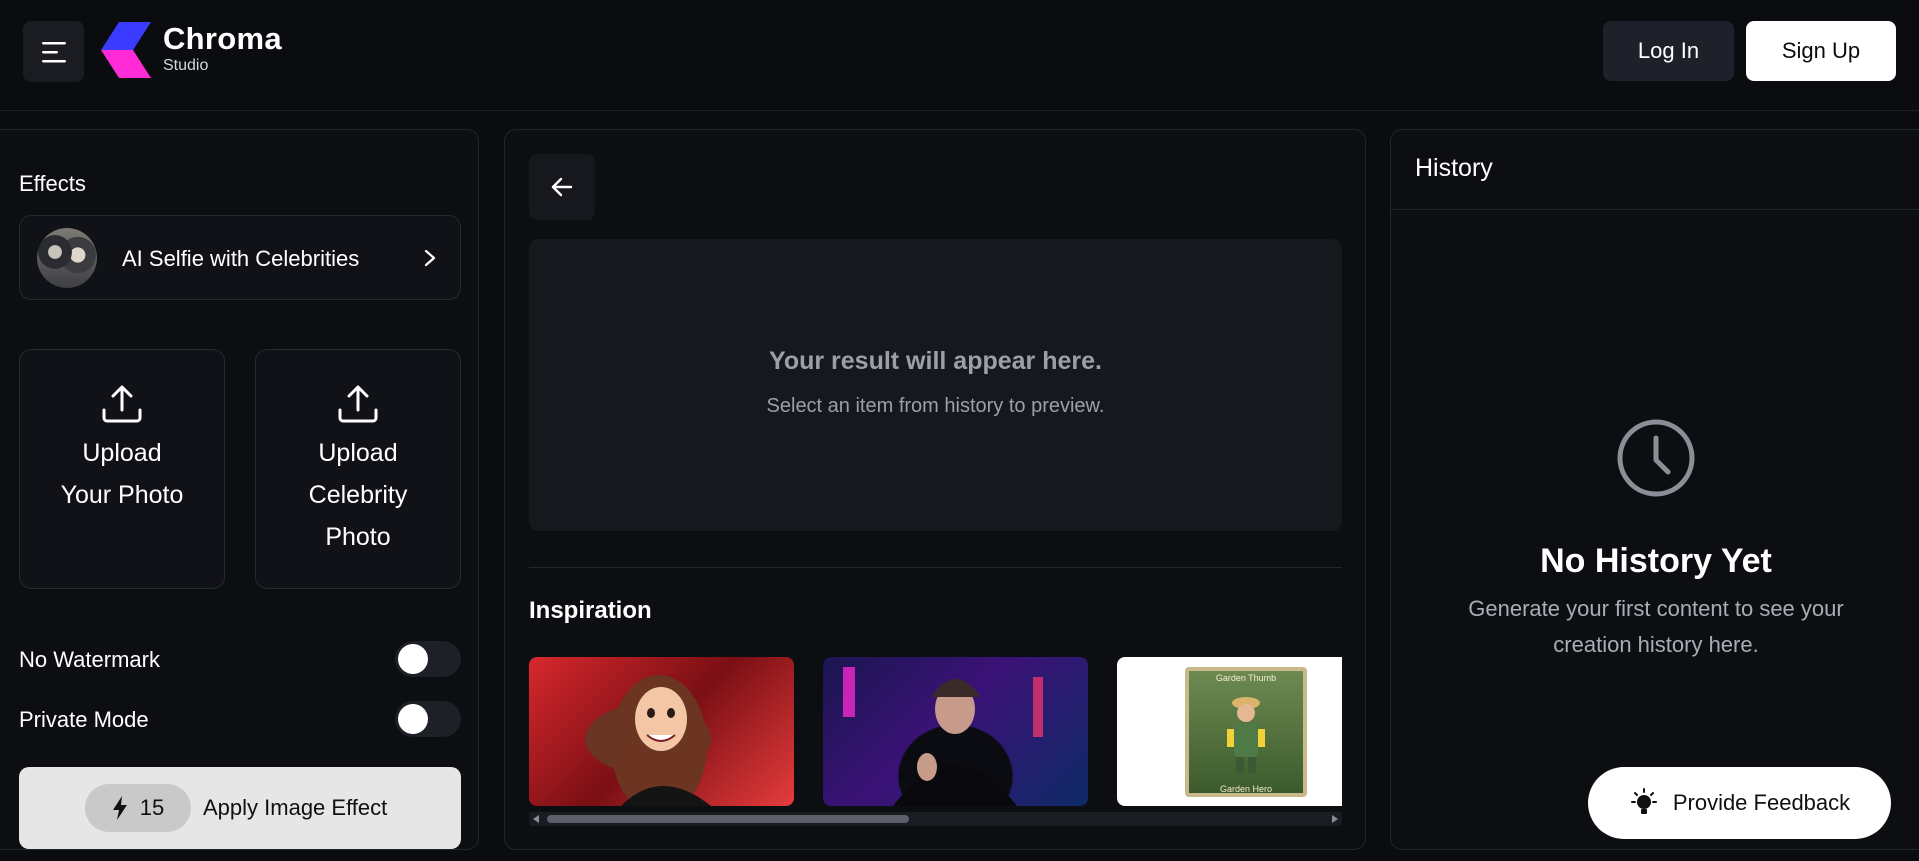  What do you see at coordinates (590, 610) in the screenshot?
I see `inspiration-title: Inspiration` at bounding box center [590, 610].